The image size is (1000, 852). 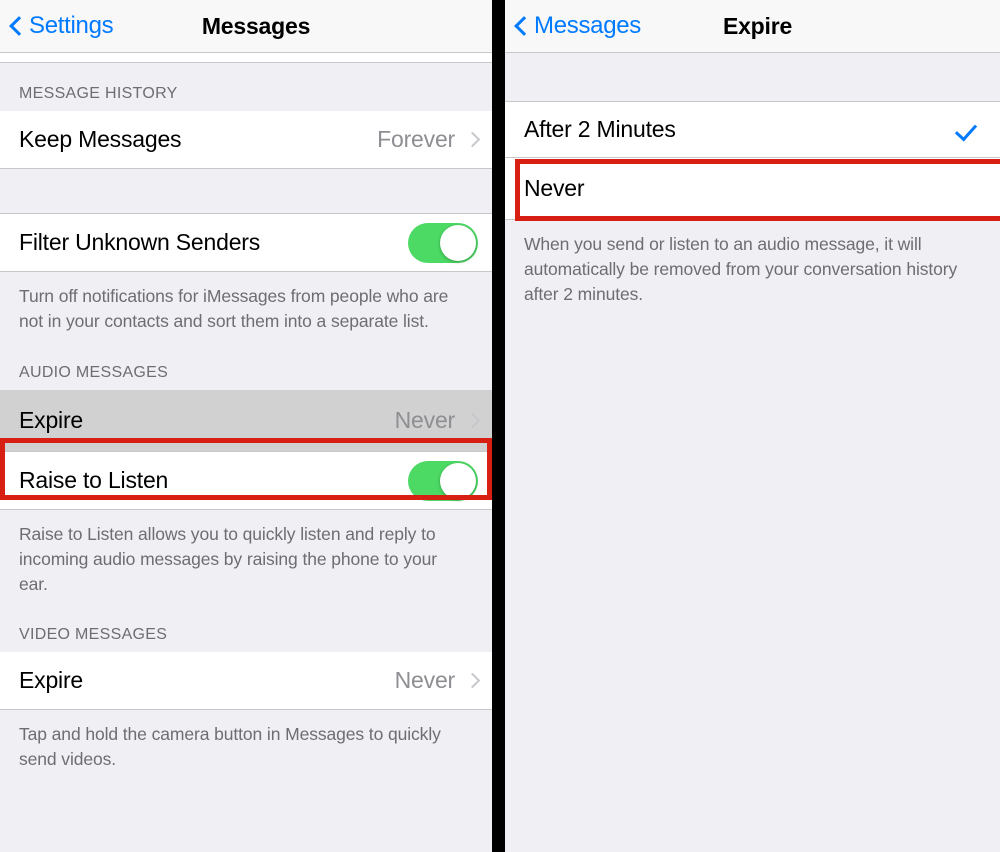 I want to click on raise-to-listen-toggle, so click(x=443, y=480).